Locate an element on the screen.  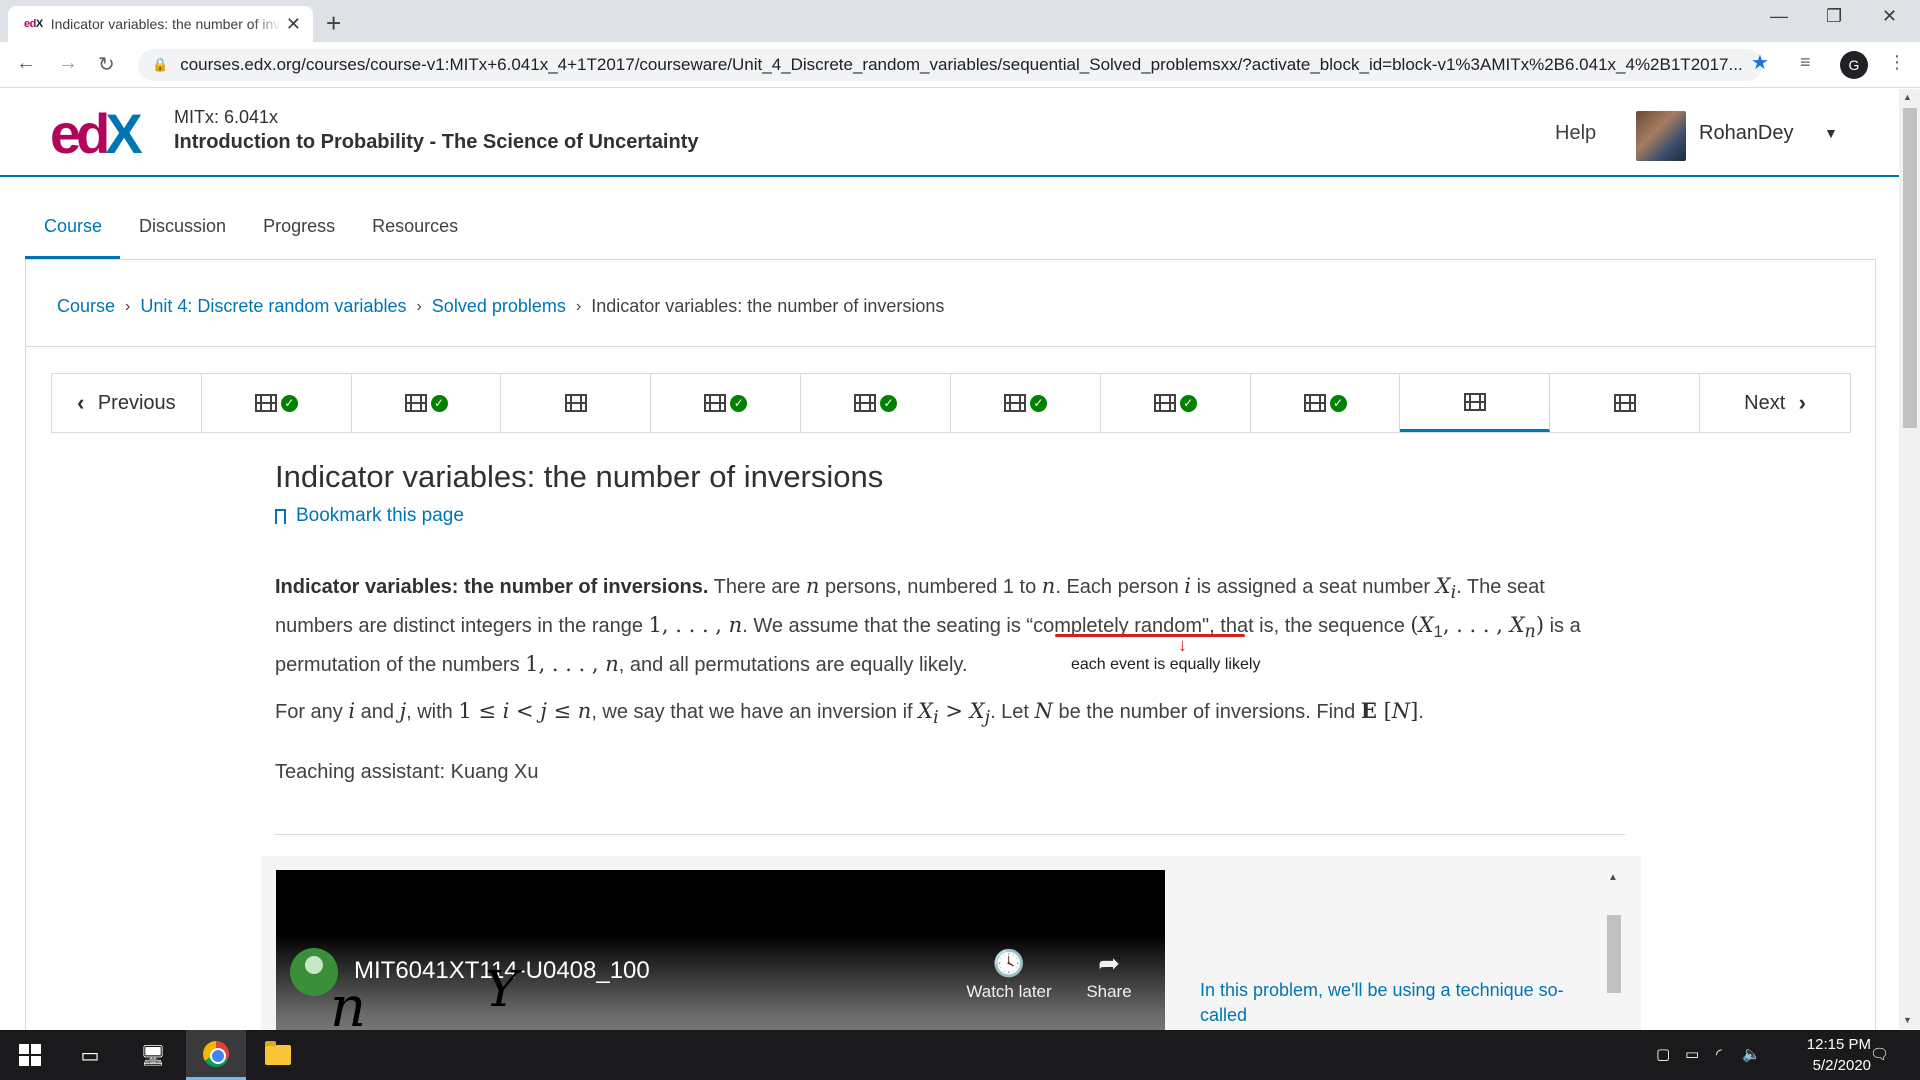
tab-discussion: Discussion is located at coordinates (182, 230).